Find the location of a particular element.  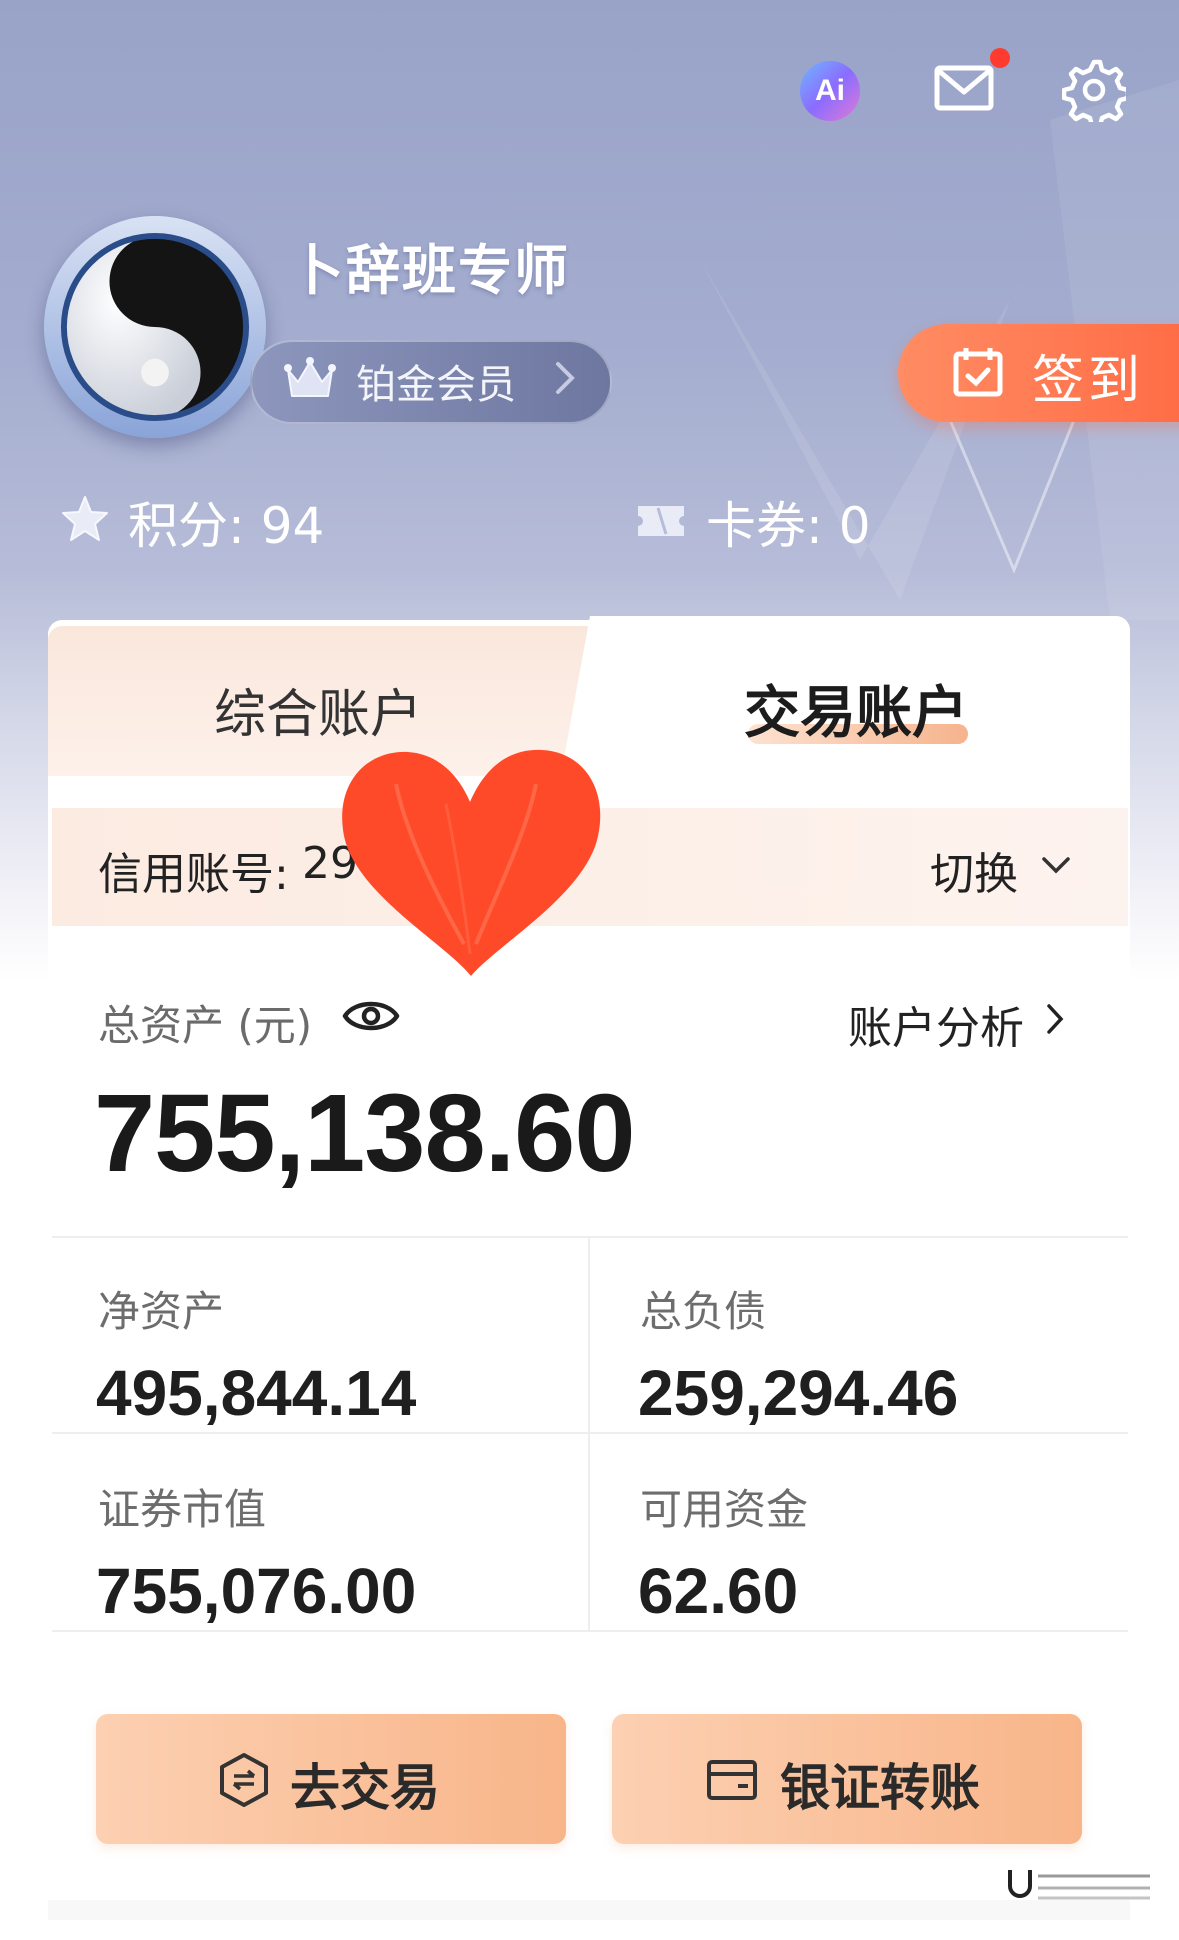

calendar-icon is located at coordinates (978, 372).